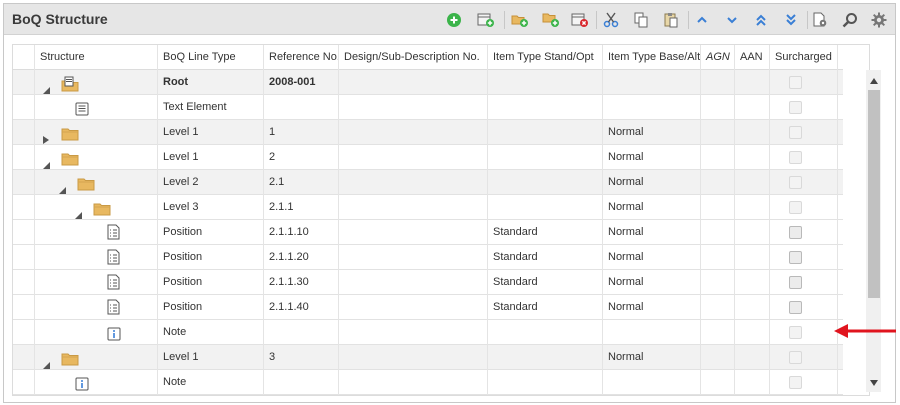 This screenshot has height=405, width=900. What do you see at coordinates (301, 332) in the screenshot?
I see `reference-no-cell` at bounding box center [301, 332].